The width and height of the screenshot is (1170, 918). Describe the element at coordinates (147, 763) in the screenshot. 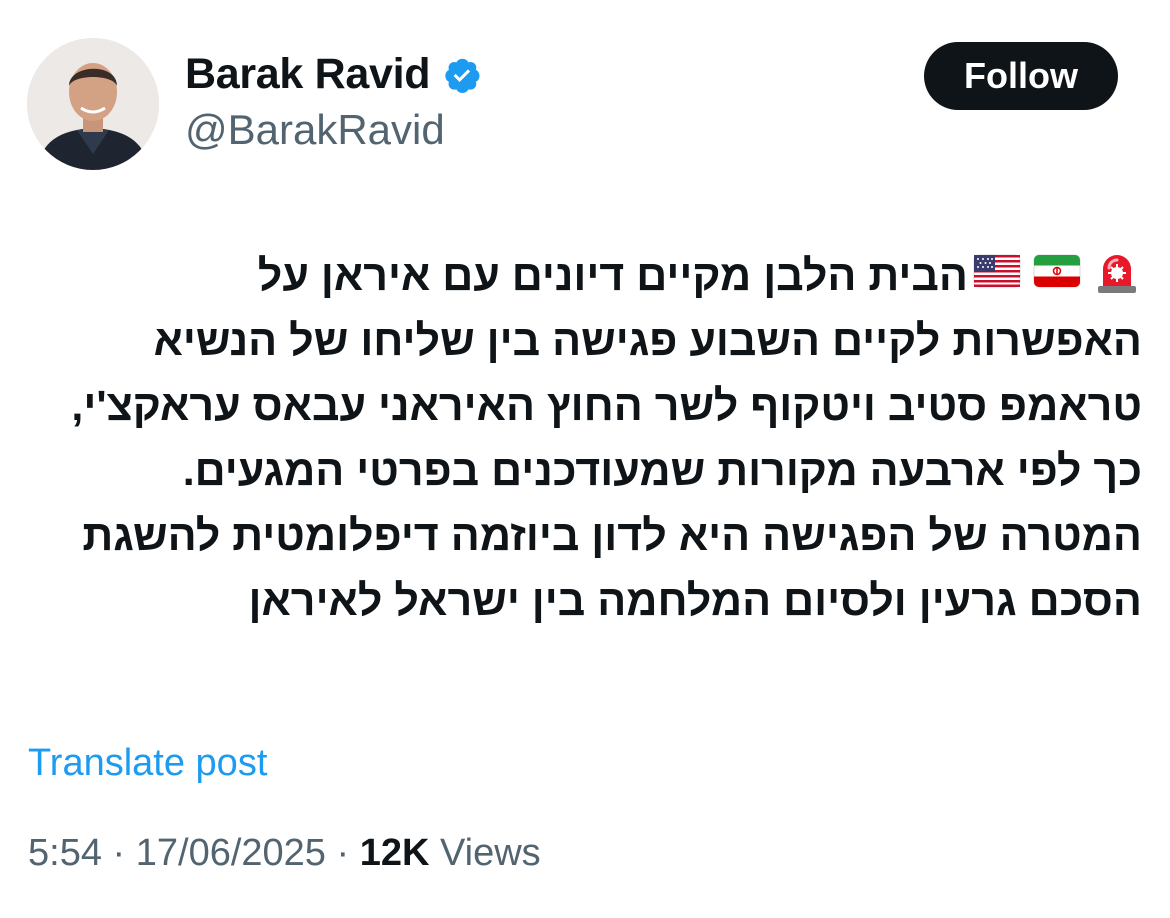

I see `translate-post-link: Translate post` at that location.